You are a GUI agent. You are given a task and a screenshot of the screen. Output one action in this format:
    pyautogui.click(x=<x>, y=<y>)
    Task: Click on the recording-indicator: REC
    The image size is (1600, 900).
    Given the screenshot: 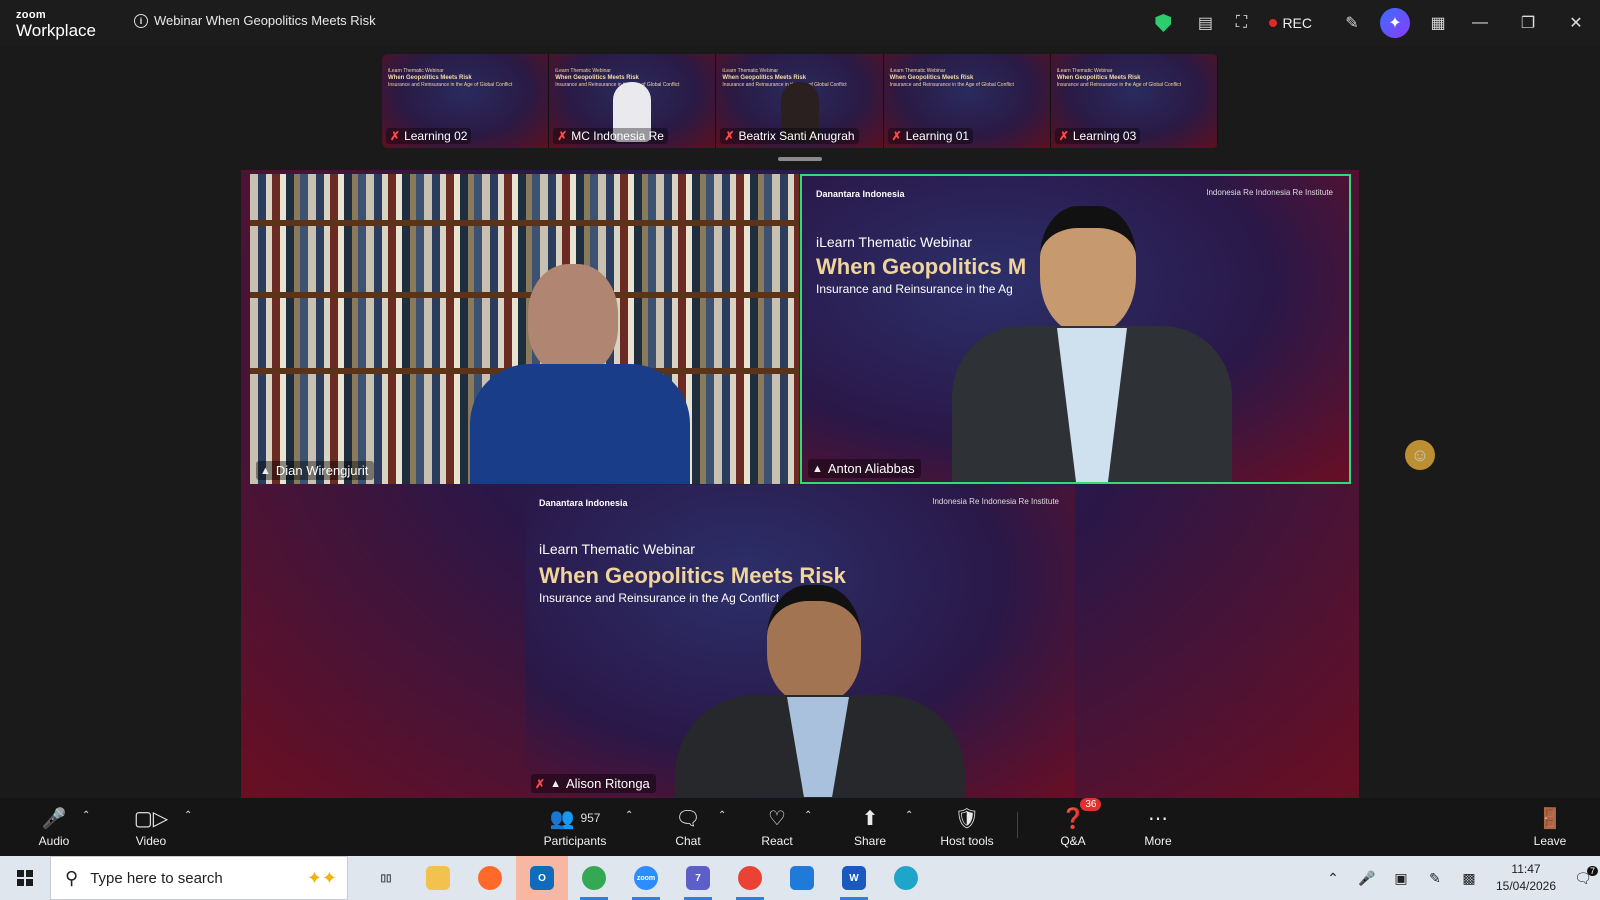 What is the action you would take?
    pyautogui.click(x=1290, y=23)
    